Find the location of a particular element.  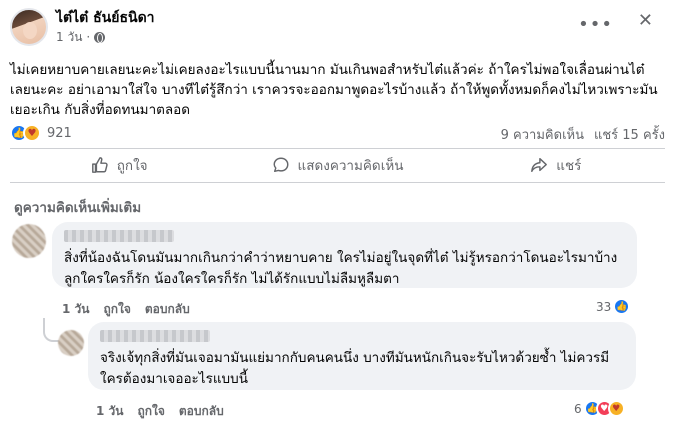

comment-label: แสดงความคิดเห็น is located at coordinates (350, 166).